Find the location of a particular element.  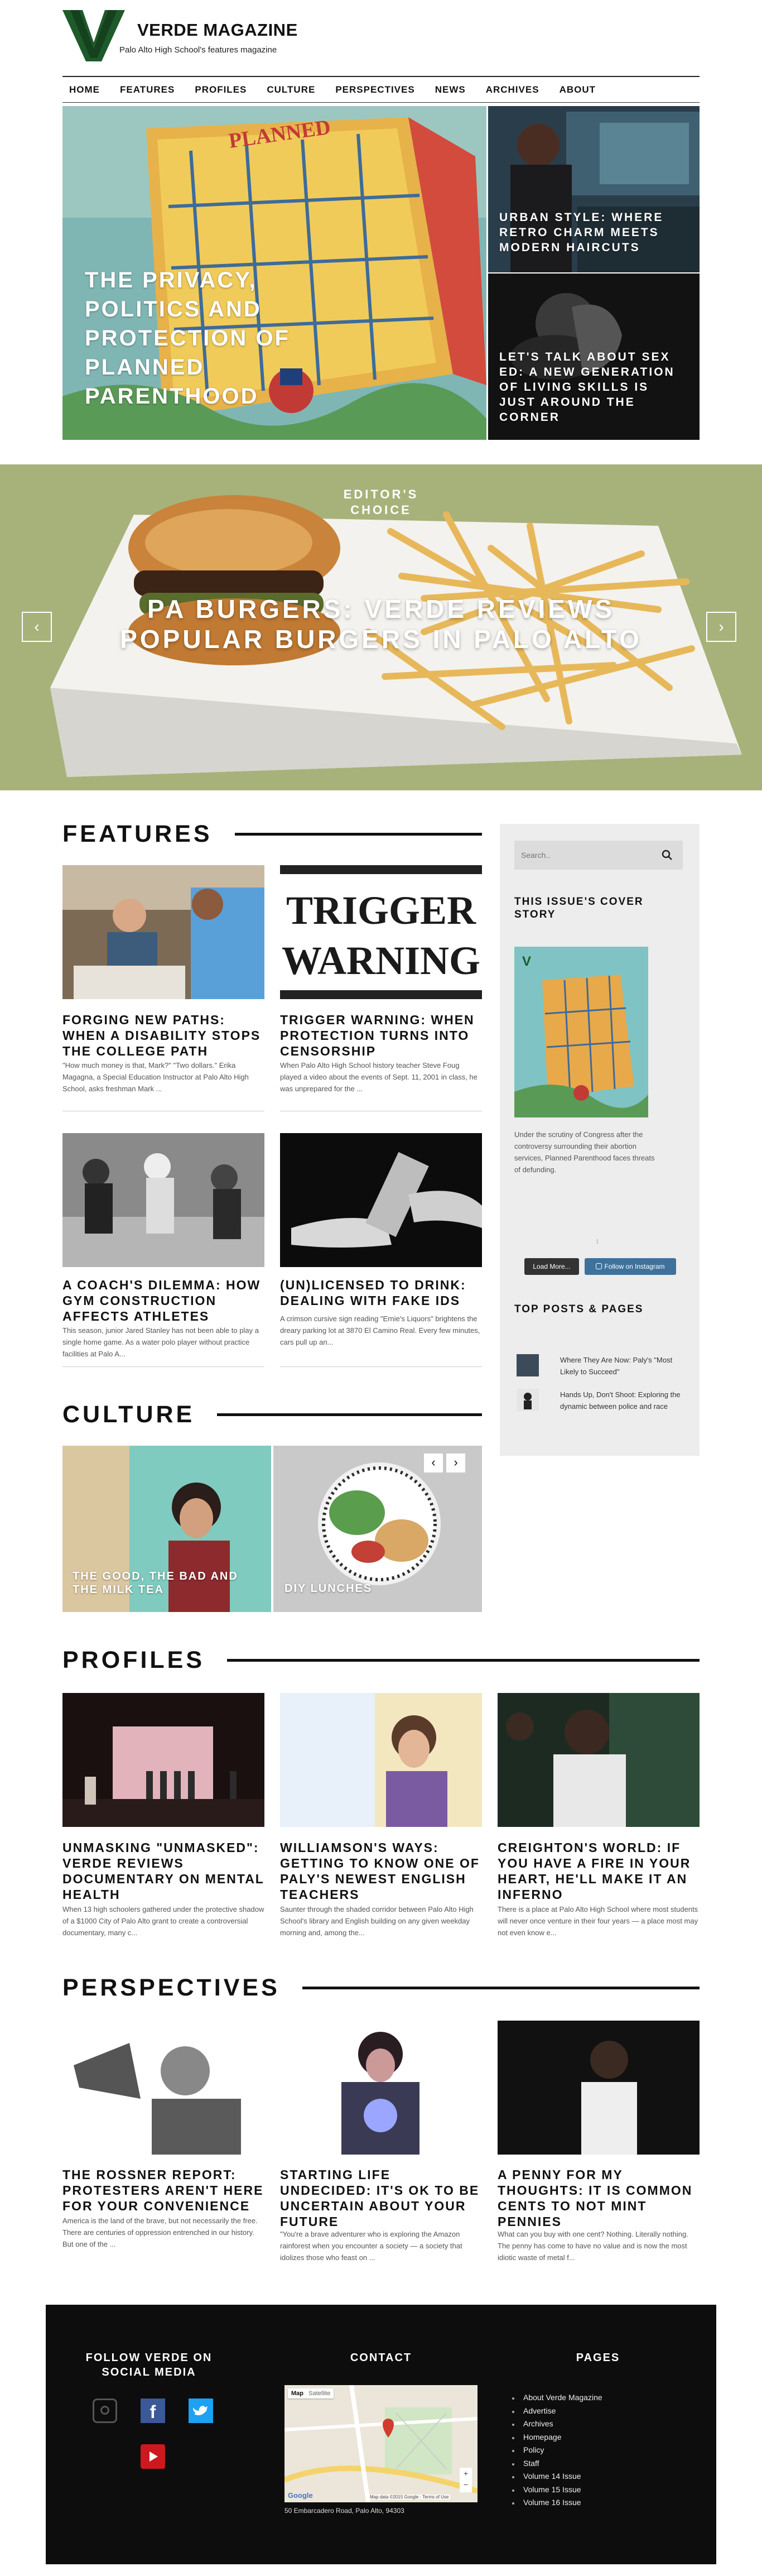

search-icon is located at coordinates (667, 855).